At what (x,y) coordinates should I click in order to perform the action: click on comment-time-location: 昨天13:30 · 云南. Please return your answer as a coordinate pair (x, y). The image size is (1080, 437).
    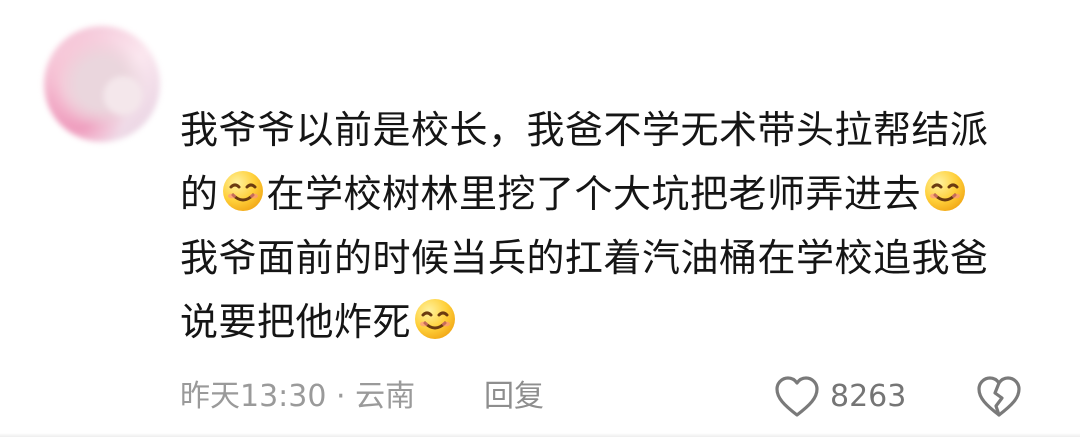
    Looking at the image, I should click on (298, 396).